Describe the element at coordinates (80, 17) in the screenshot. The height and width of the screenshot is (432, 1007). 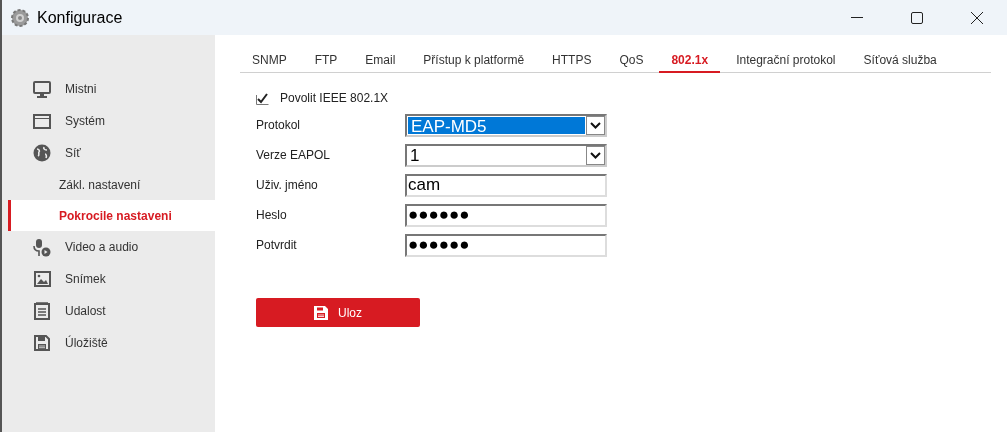
I see `window-title: Konfigurace` at that location.